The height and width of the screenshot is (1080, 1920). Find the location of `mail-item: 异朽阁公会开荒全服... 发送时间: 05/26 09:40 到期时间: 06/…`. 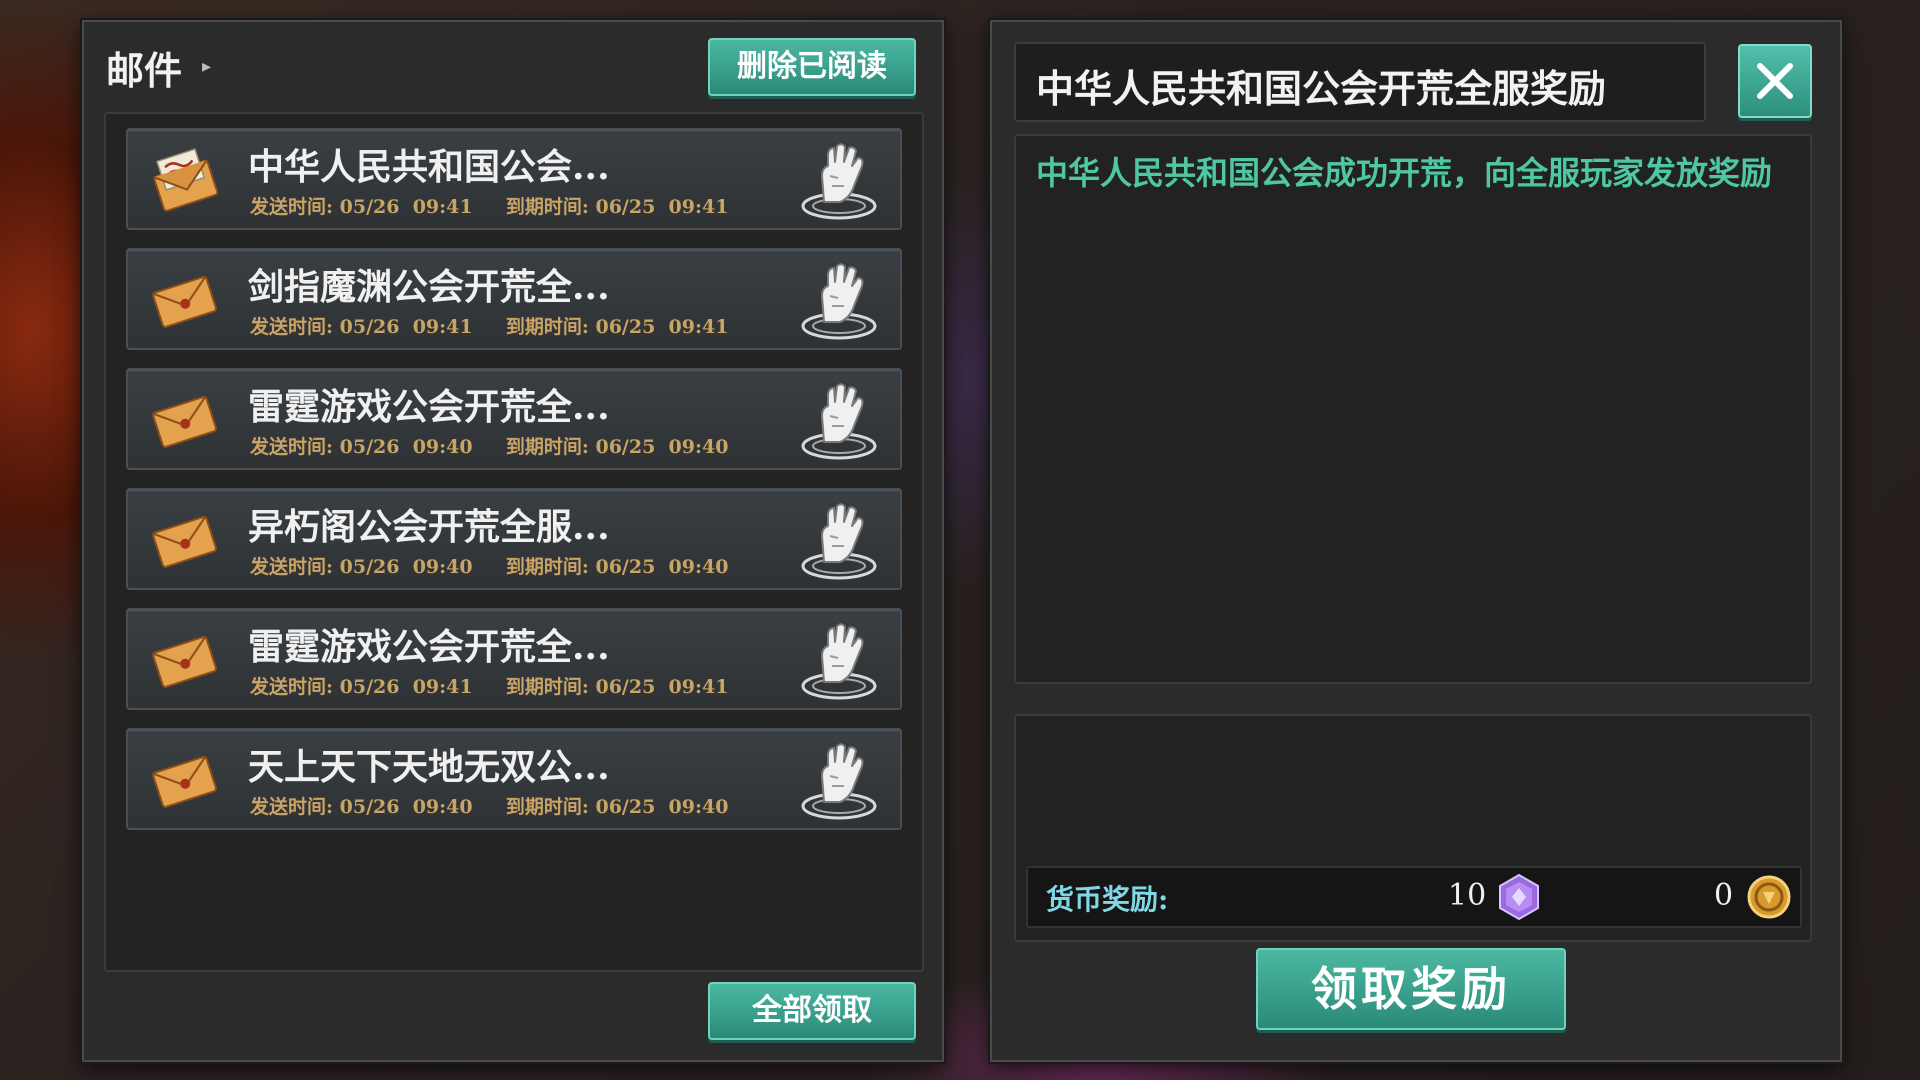

mail-item: 异朽阁公会开荒全服... 发送时间: 05/26 09:40 到期时间: 06/… is located at coordinates (514, 539).